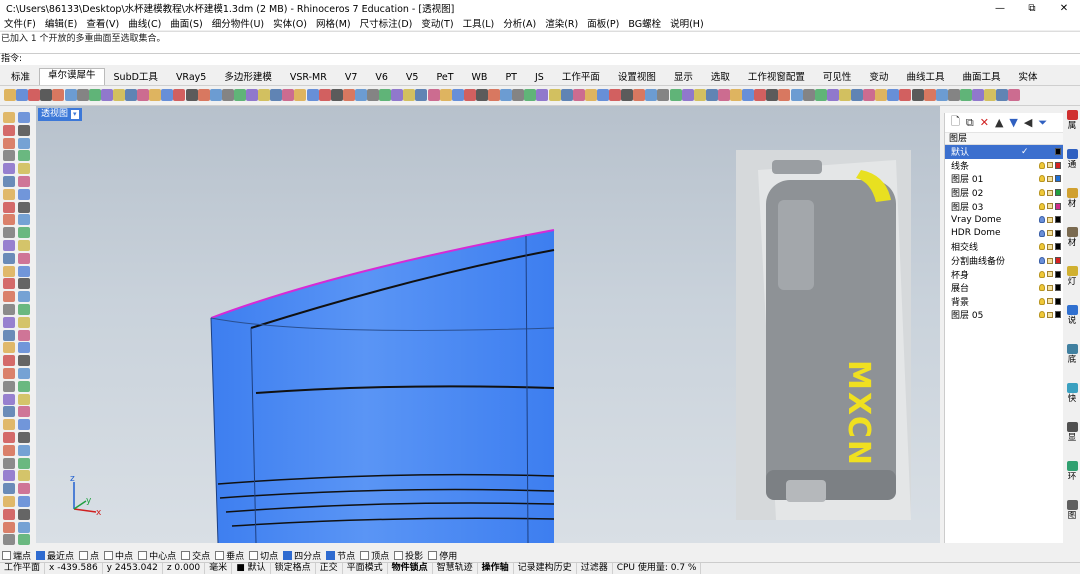 This screenshot has width=1080, height=574. I want to click on delete-layer-icon: ✕, so click(984, 122).